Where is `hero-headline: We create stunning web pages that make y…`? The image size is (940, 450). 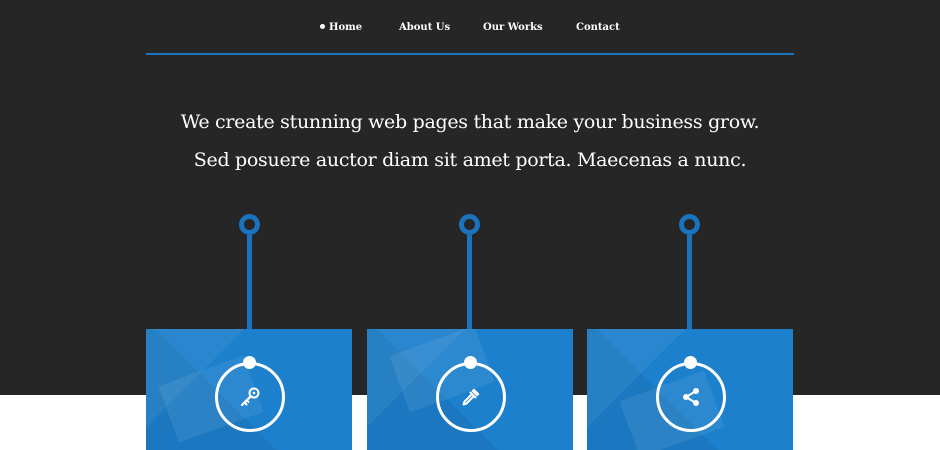 hero-headline: We create stunning web pages that make y… is located at coordinates (470, 122).